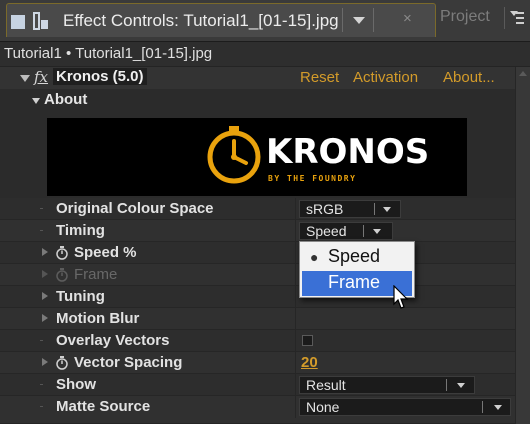 The image size is (530, 424). What do you see at coordinates (354, 256) in the screenshot?
I see `menu-item-label: Speed` at bounding box center [354, 256].